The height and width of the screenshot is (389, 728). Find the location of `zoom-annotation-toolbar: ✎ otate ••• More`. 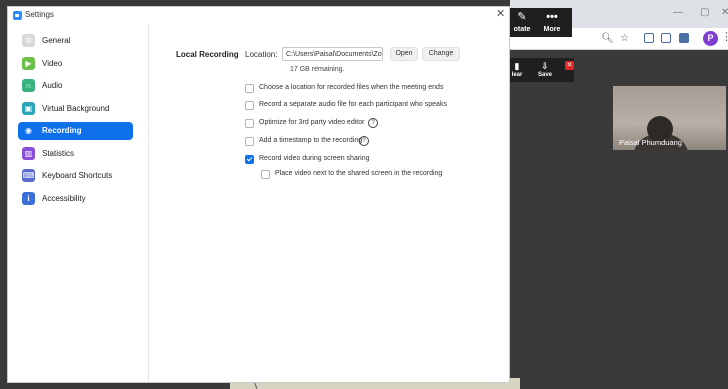

zoom-annotation-toolbar: ✎ otate ••• More is located at coordinates (541, 22).